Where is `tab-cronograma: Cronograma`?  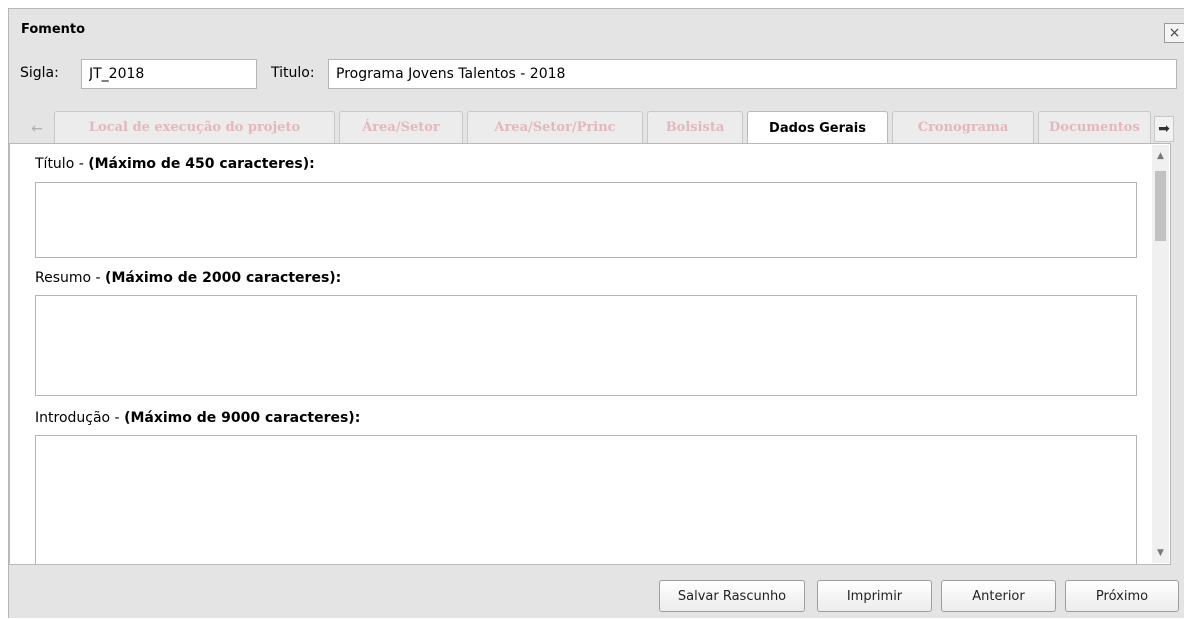 tab-cronograma: Cronograma is located at coordinates (963, 127).